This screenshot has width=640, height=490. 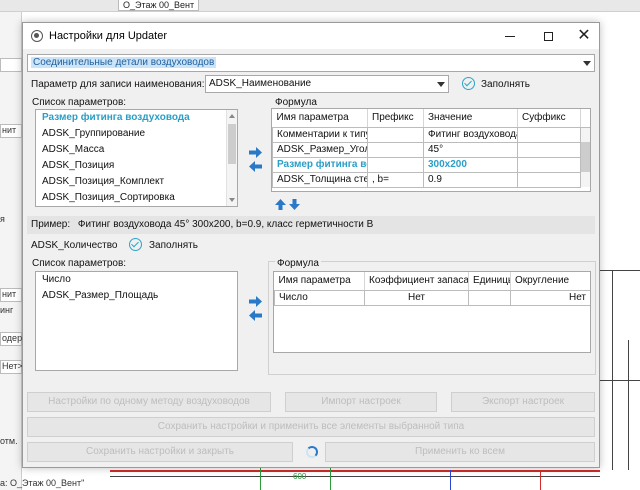 I want to click on bottom-param-list: Число ADSK_Размер_Площадь, so click(x=136, y=321).